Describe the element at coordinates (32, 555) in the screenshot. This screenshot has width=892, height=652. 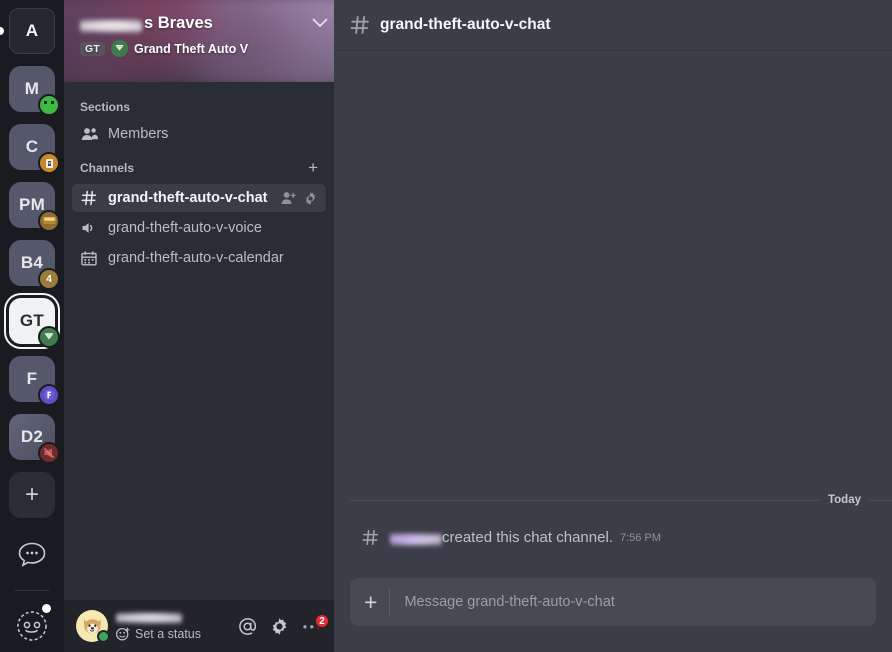
I see `speech-bubble-icon` at that location.